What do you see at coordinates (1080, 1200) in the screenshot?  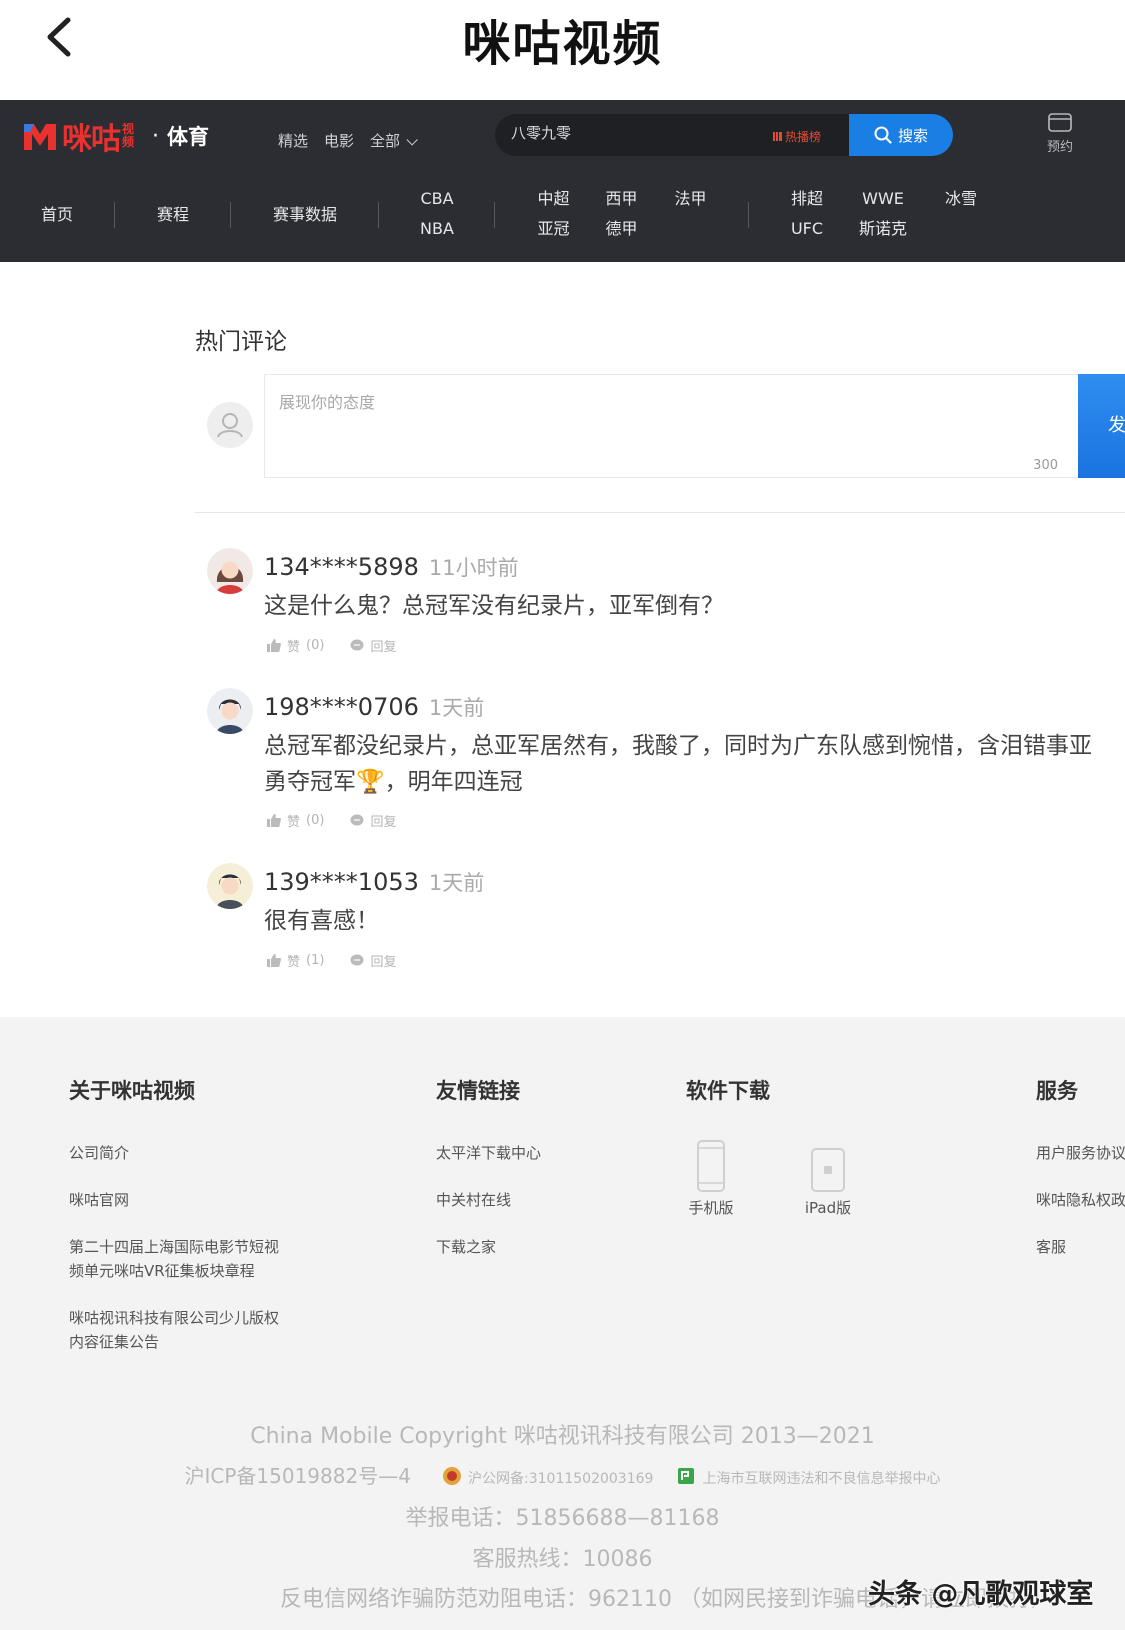 I see `footer-link: 咪咕隐私权政` at bounding box center [1080, 1200].